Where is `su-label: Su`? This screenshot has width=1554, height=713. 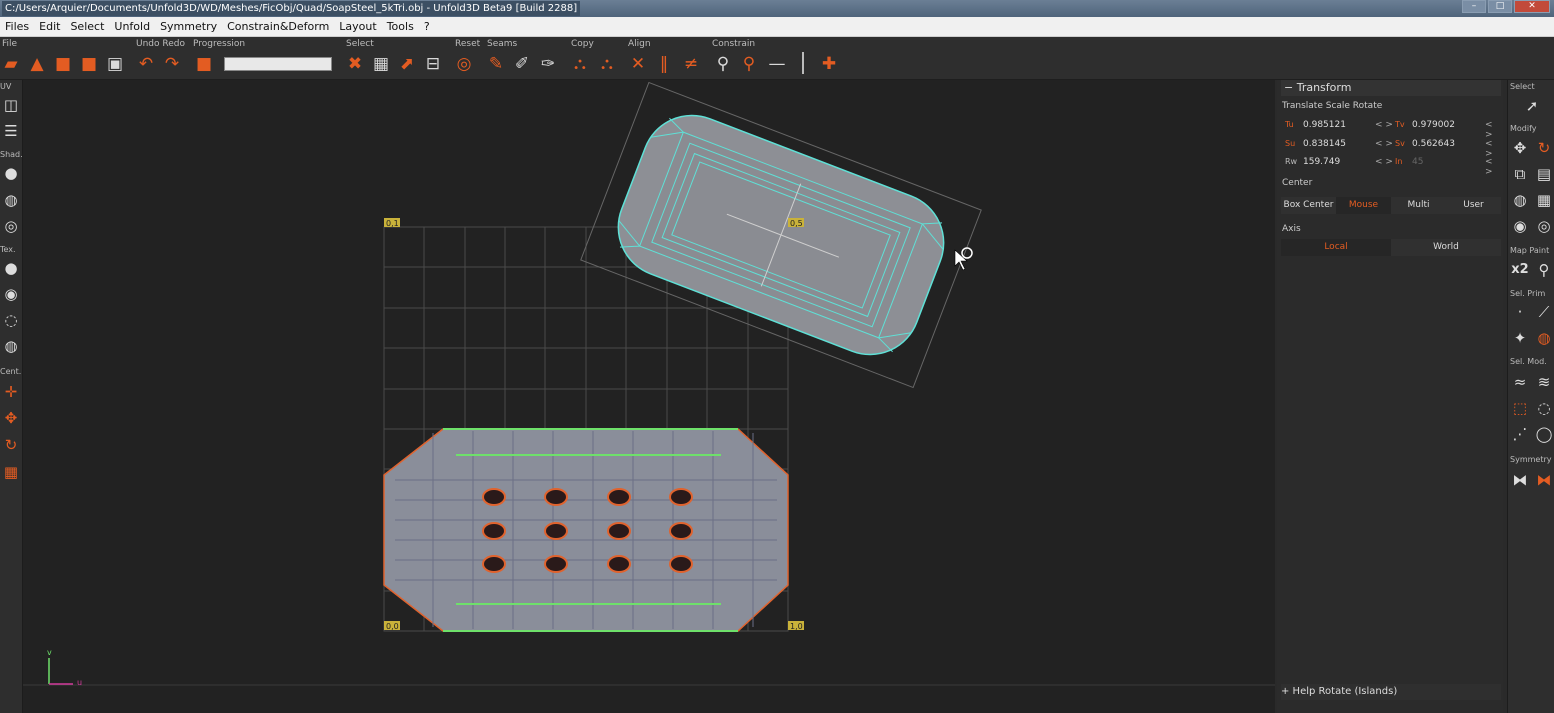
su-label: Su is located at coordinates (1290, 143).